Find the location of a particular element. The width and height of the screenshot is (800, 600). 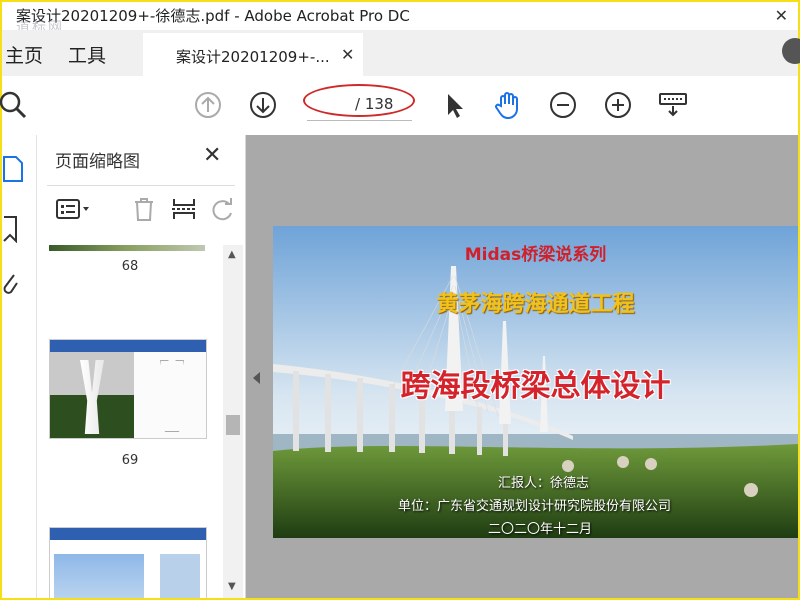

scrollbar-thumb is located at coordinates (233, 425).